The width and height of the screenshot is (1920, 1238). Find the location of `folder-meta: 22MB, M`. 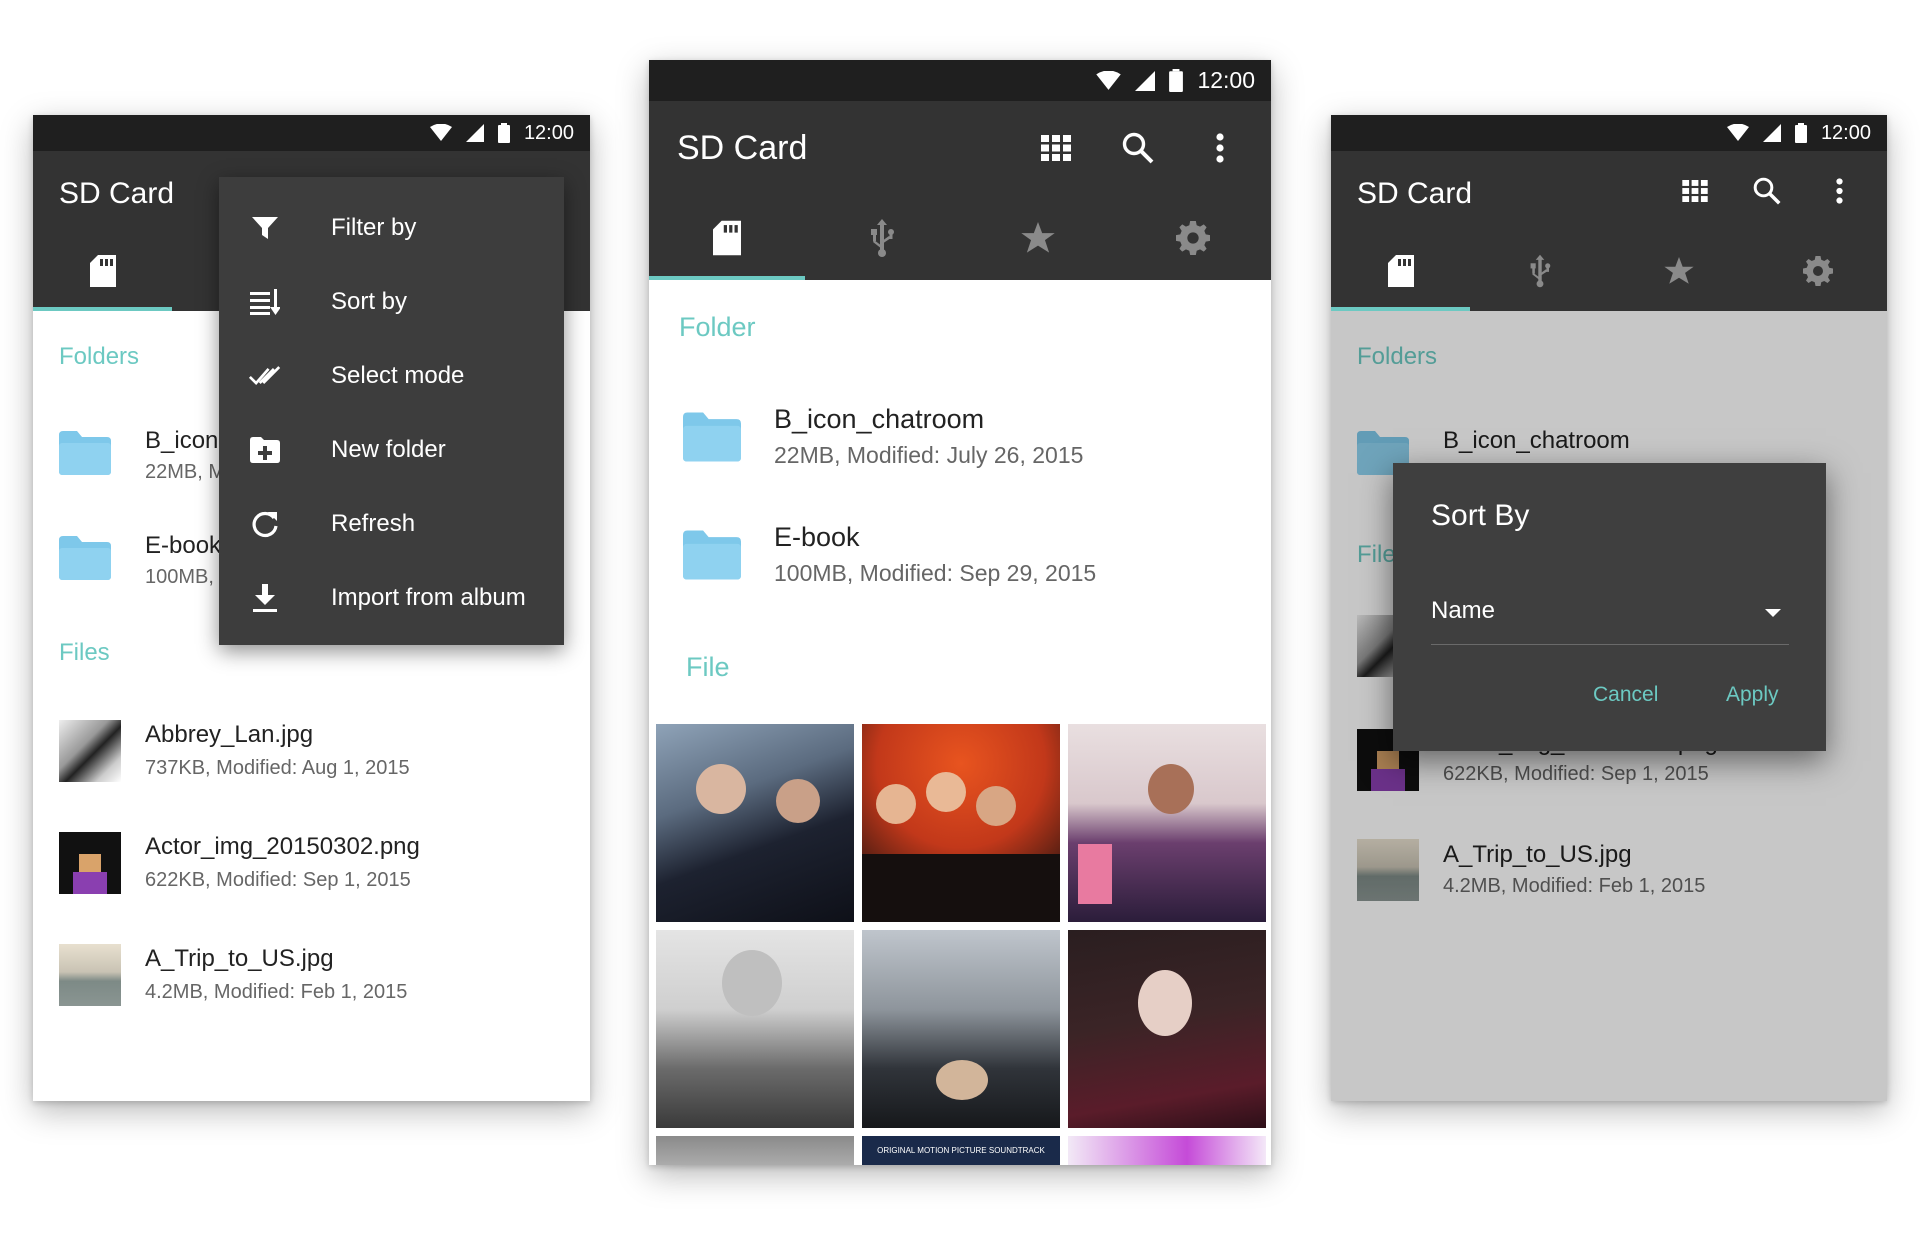

folder-meta: 22MB, M is located at coordinates (185, 472).